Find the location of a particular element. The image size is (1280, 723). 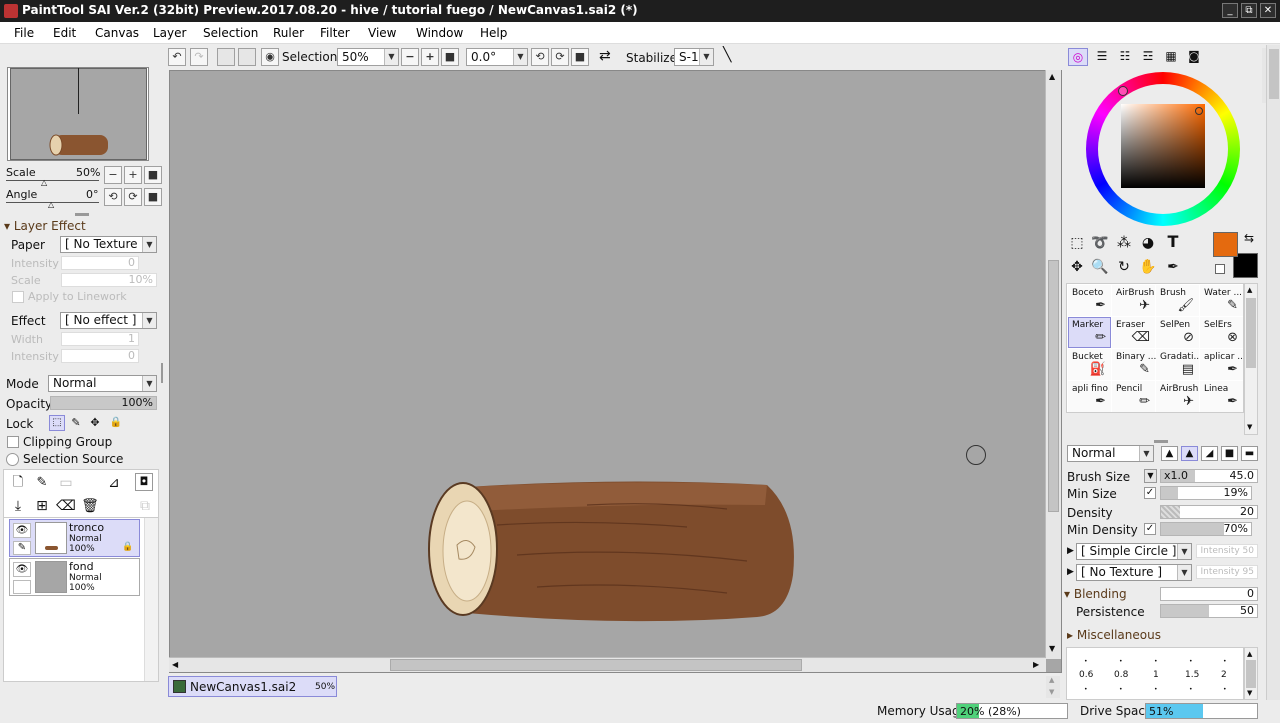

texture-intensity-slider: Intensity 95 is located at coordinates (1227, 572).